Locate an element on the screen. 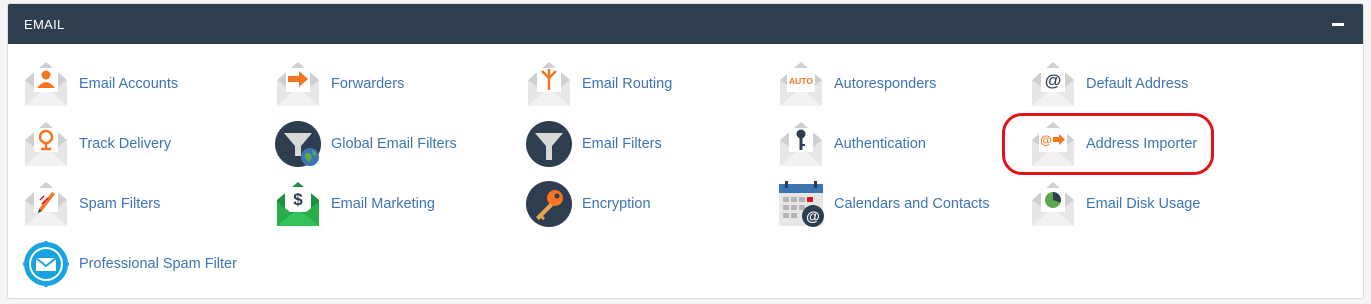 The height and width of the screenshot is (304, 1371). spam-filters-icon is located at coordinates (46, 204).